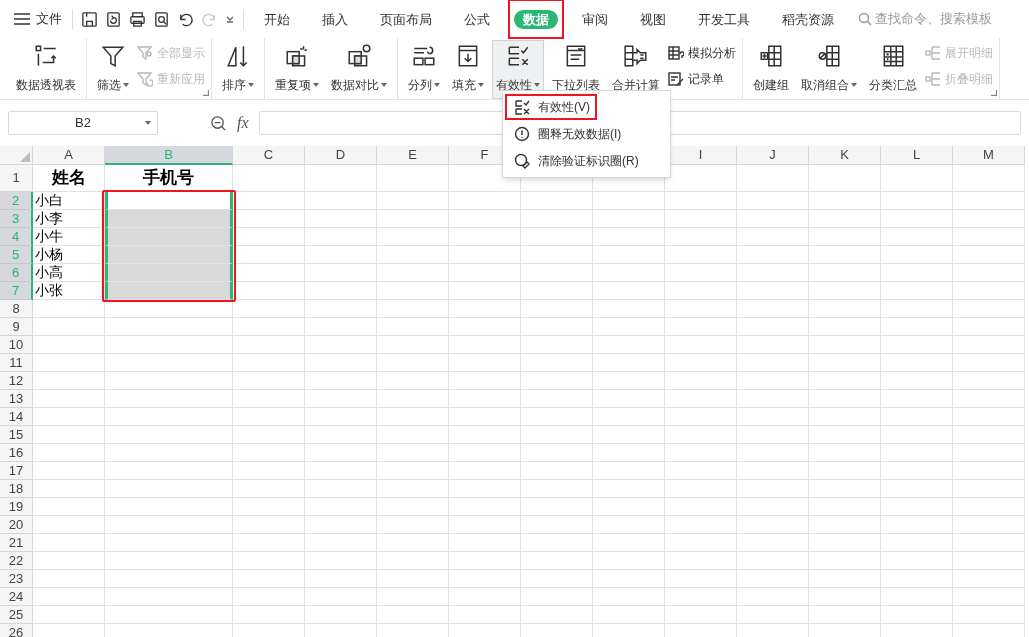 The height and width of the screenshot is (637, 1029). I want to click on search-icon, so click(865, 19).